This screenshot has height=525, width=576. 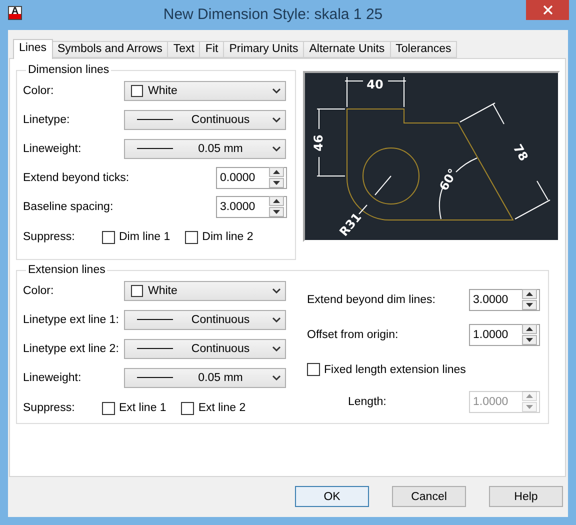 What do you see at coordinates (76, 178) in the screenshot?
I see `field-label: Extend beyond ticks:` at bounding box center [76, 178].